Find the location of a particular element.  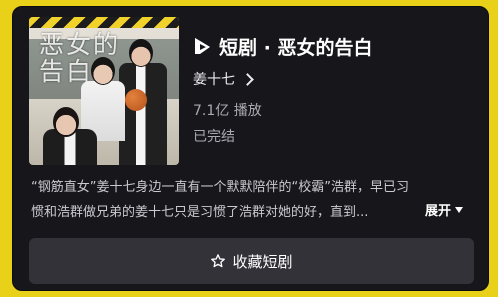

caret-down-icon is located at coordinates (459, 209).